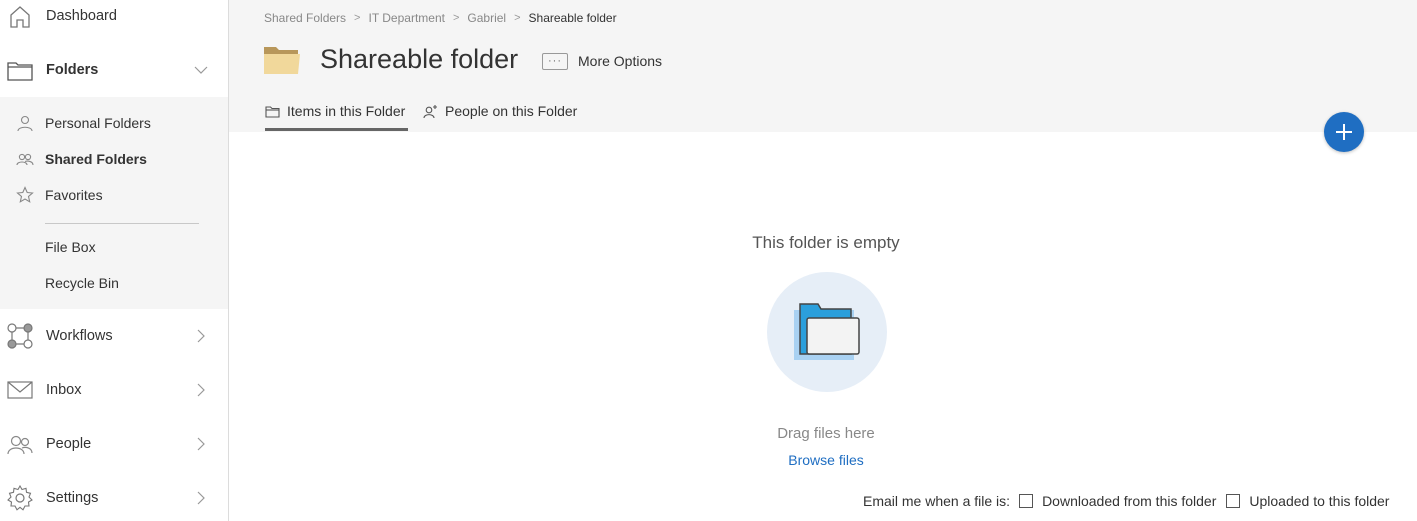 The height and width of the screenshot is (521, 1417). Describe the element at coordinates (305, 18) in the screenshot. I see `breadcrumb-item: Shared Folders` at that location.